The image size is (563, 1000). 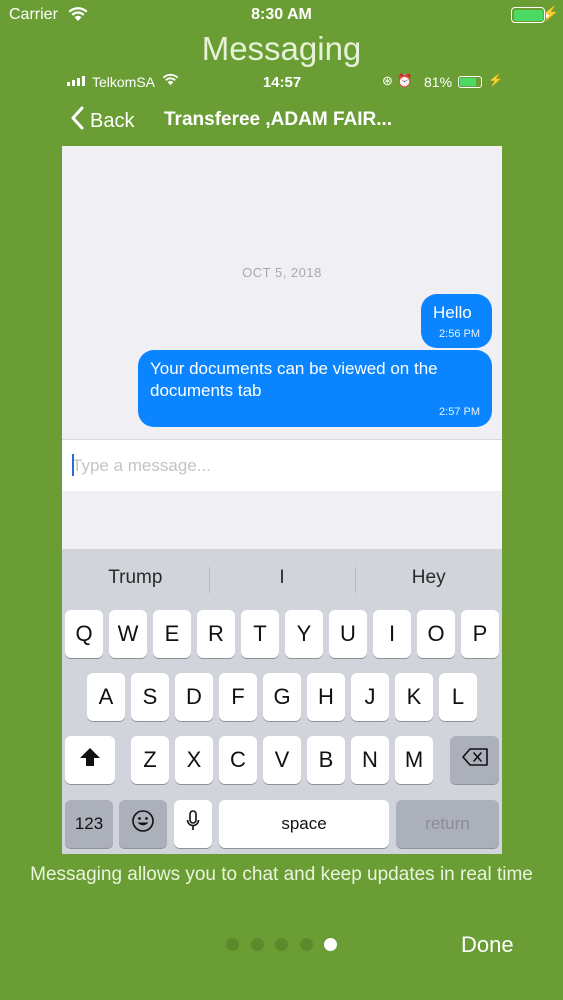 I want to click on key-l: L, so click(x=458, y=697).